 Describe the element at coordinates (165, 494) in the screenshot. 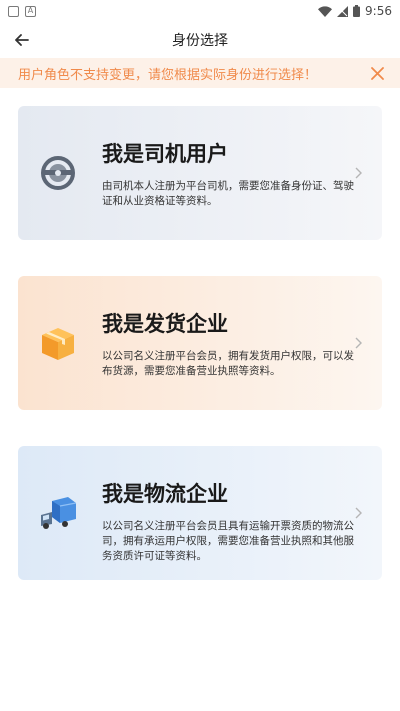

I see `card-title: 我是物流企业` at that location.